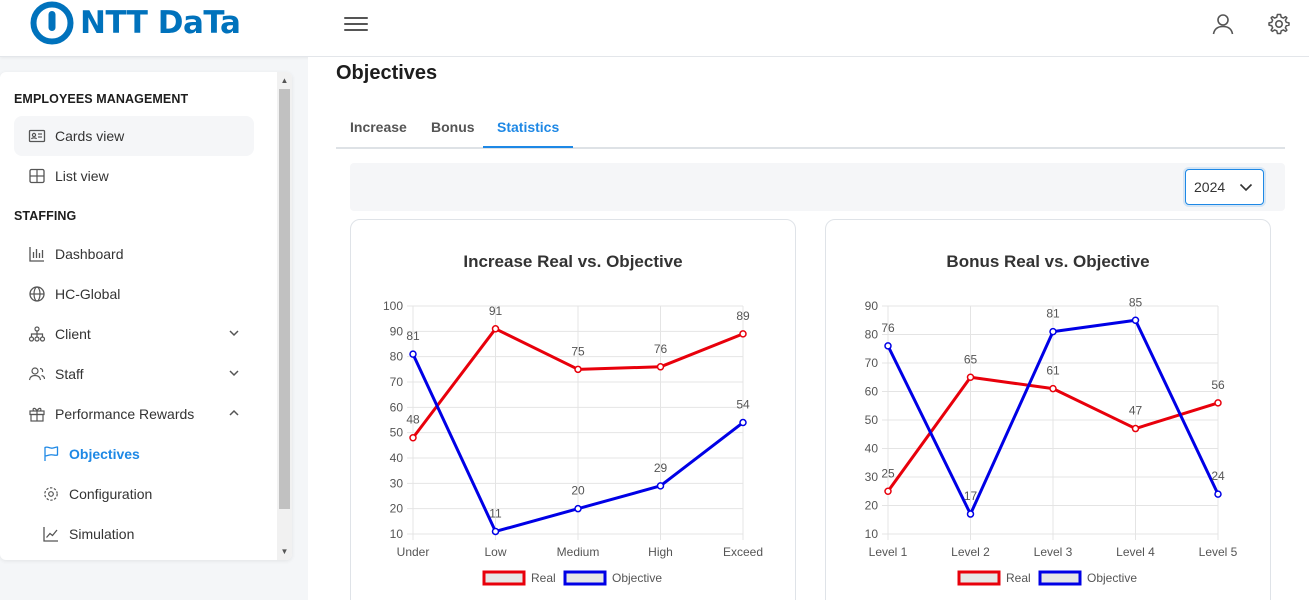 This screenshot has height=600, width=1309. What do you see at coordinates (134, 136) in the screenshot?
I see `sidebar-item-cards-view: Cards view` at bounding box center [134, 136].